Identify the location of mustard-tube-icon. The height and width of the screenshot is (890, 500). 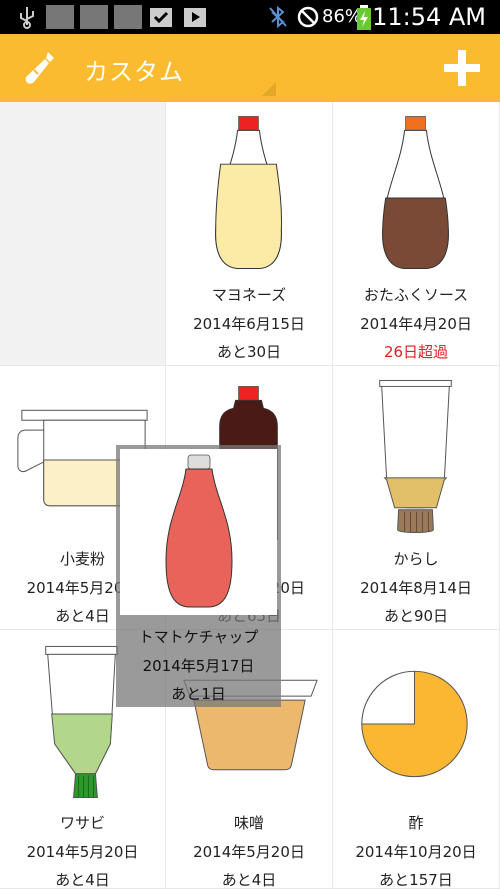
(415, 456).